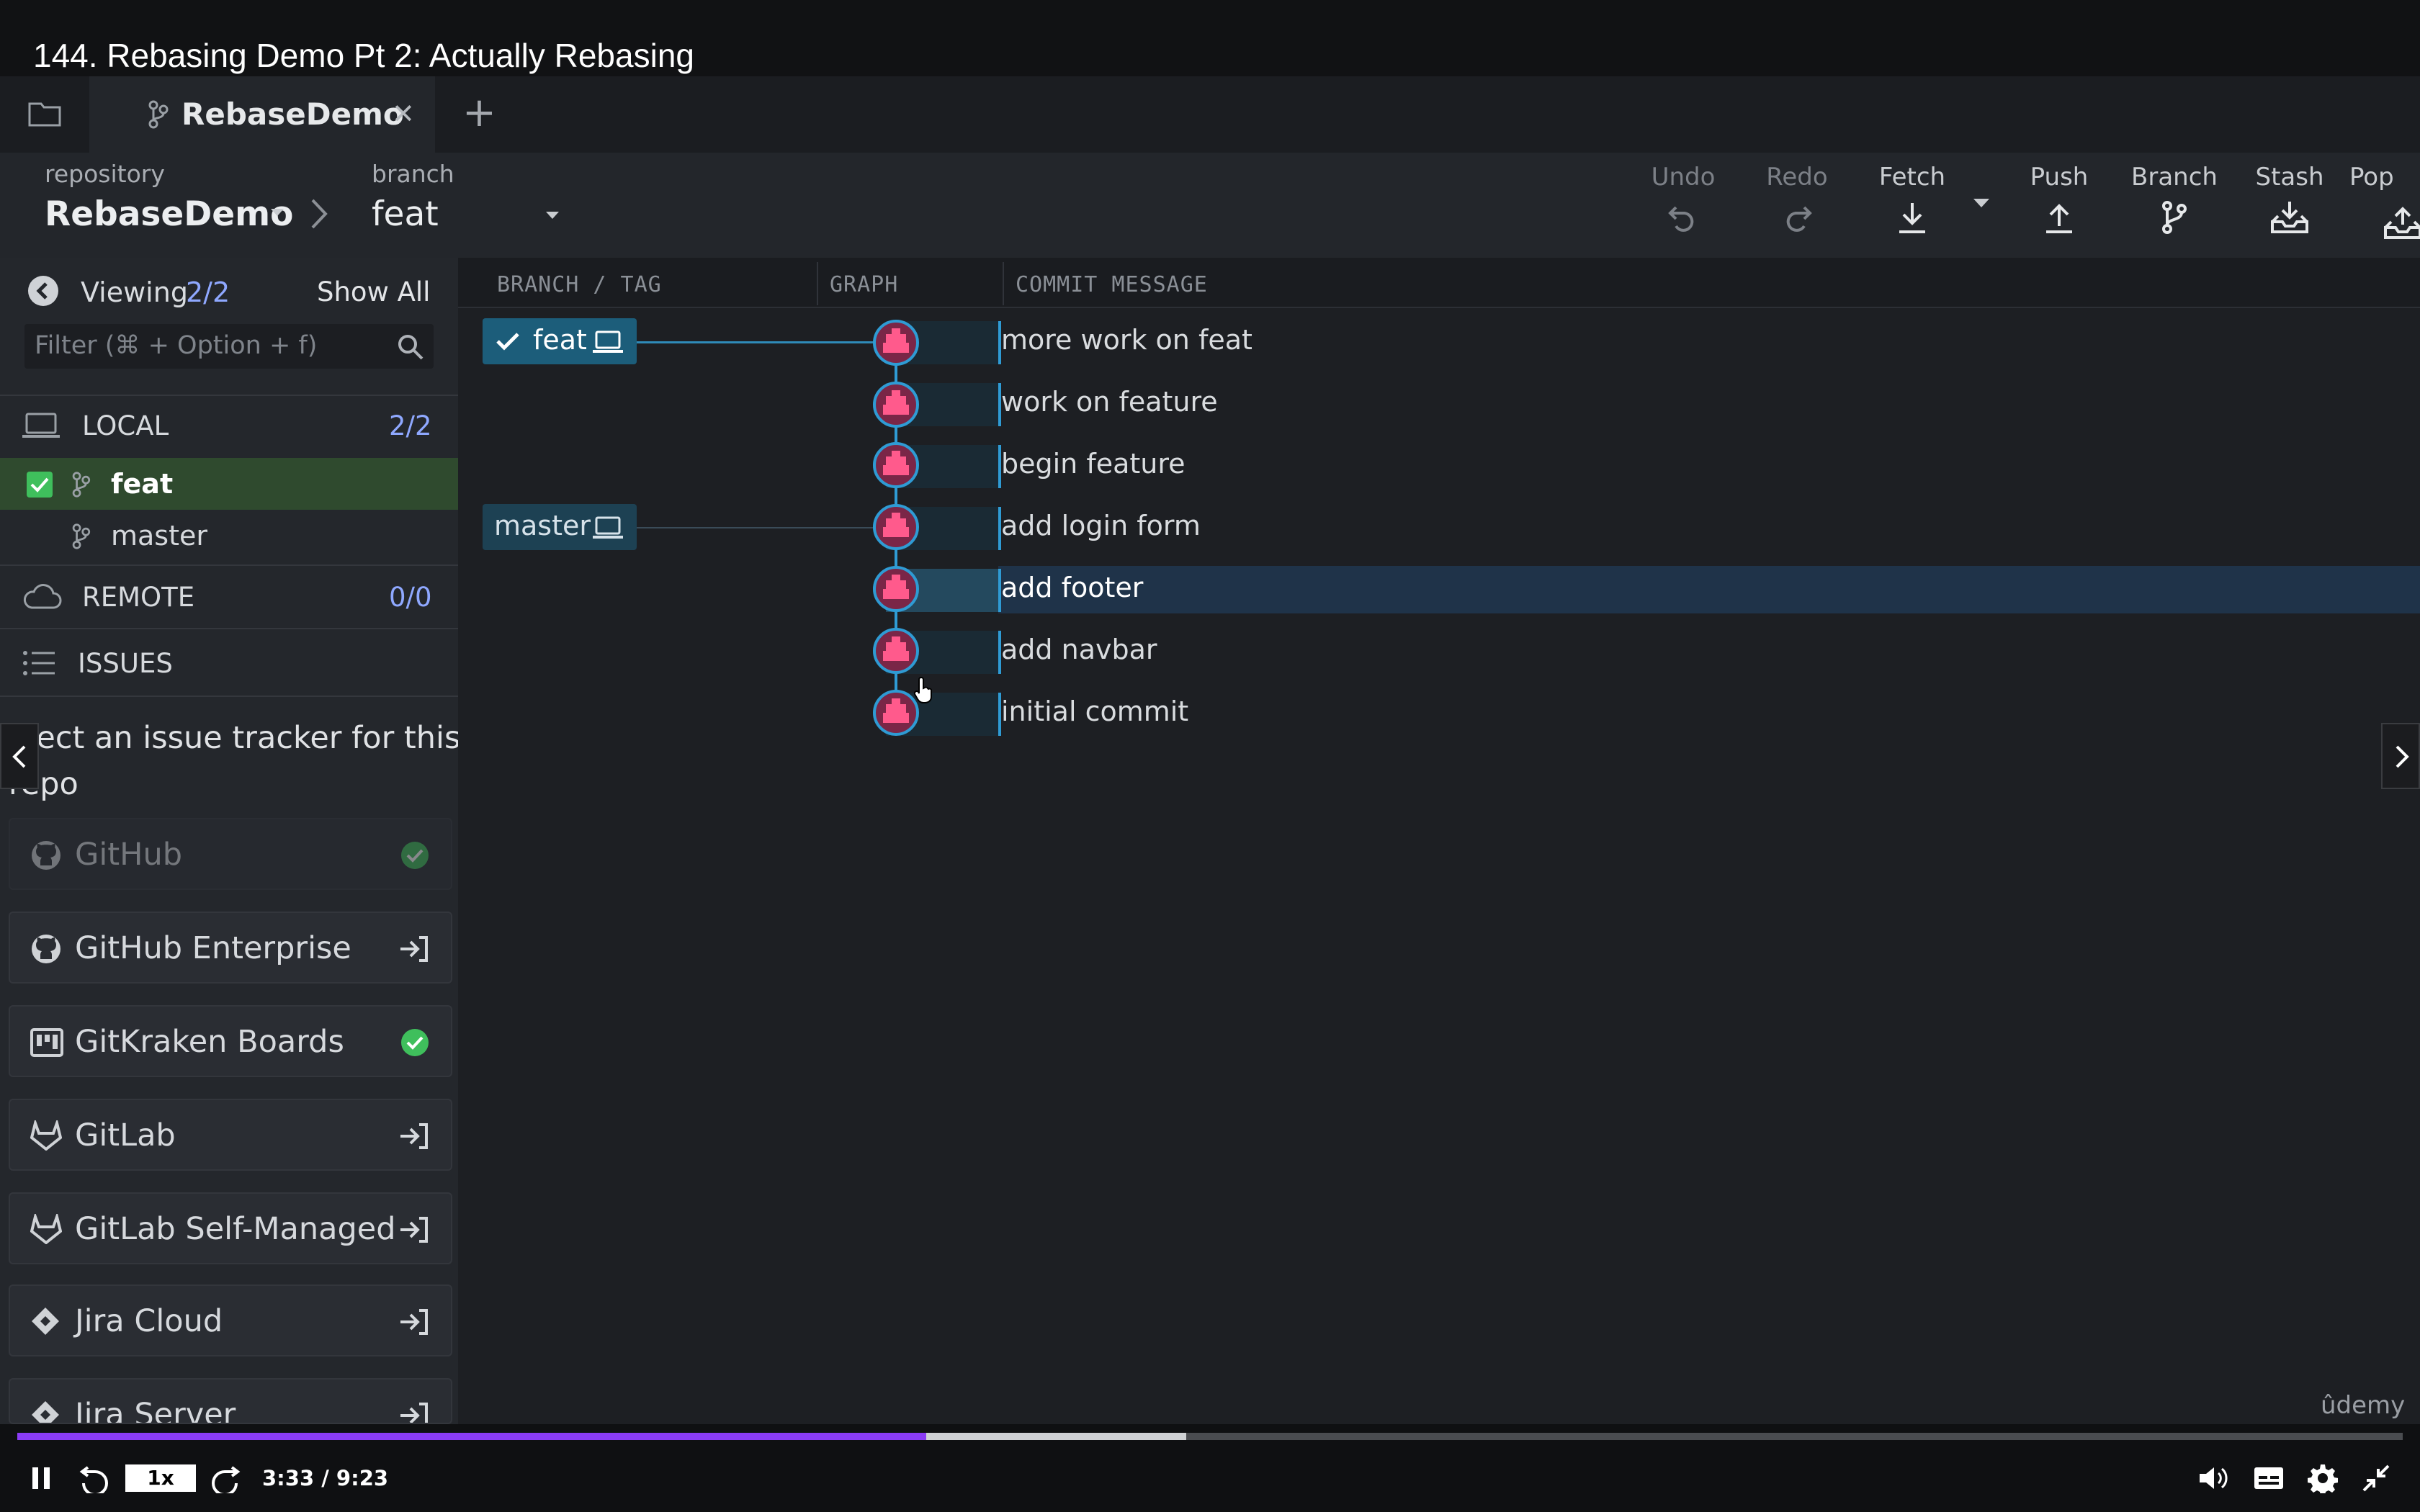  Describe the element at coordinates (277, 212) in the screenshot. I see `repository-dropdown-icon` at that location.